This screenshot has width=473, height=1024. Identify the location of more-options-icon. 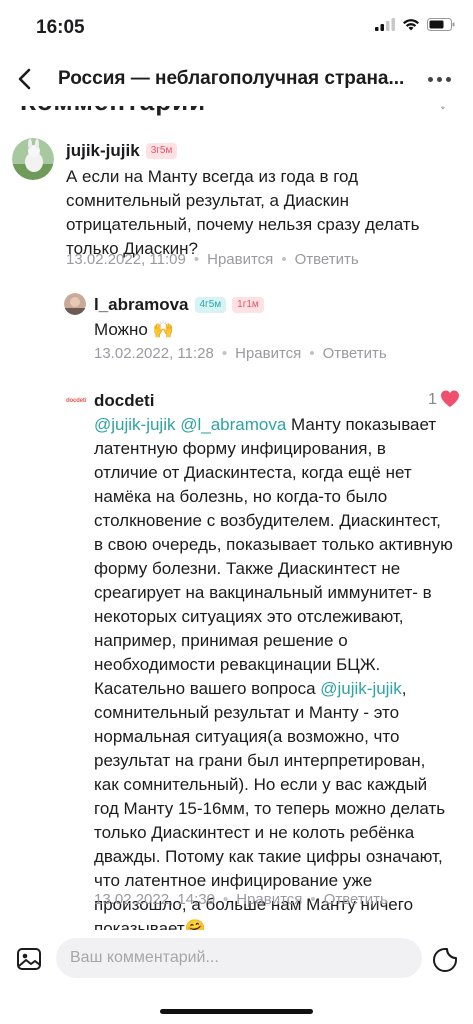
(439, 79).